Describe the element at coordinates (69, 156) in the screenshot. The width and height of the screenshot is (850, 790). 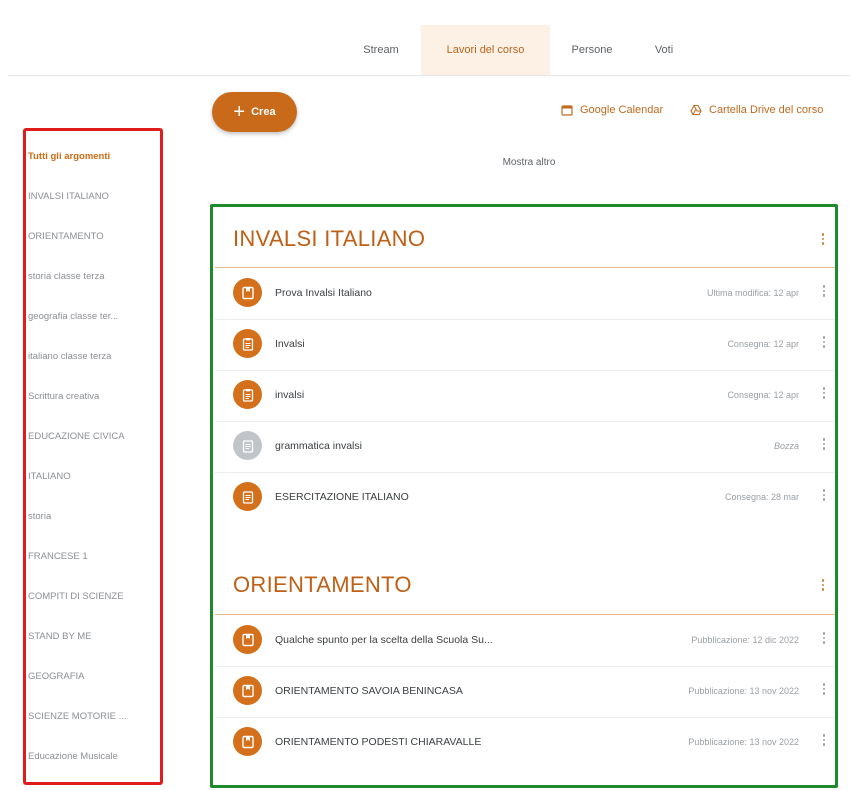
I see `sidebar-item-tutti-gli-argomenti: Tutti gli argomenti` at that location.